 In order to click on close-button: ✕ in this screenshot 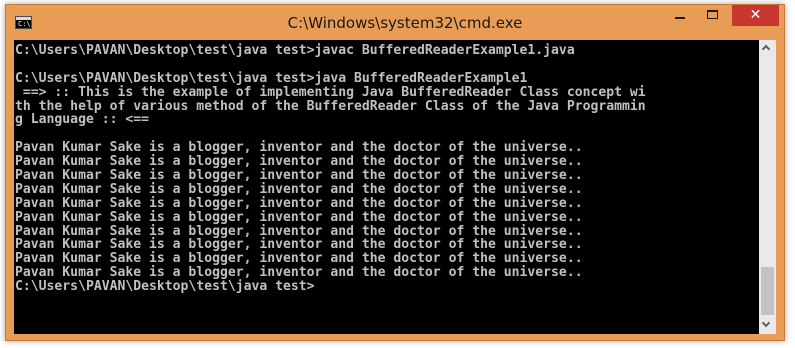, I will do `click(755, 15)`.